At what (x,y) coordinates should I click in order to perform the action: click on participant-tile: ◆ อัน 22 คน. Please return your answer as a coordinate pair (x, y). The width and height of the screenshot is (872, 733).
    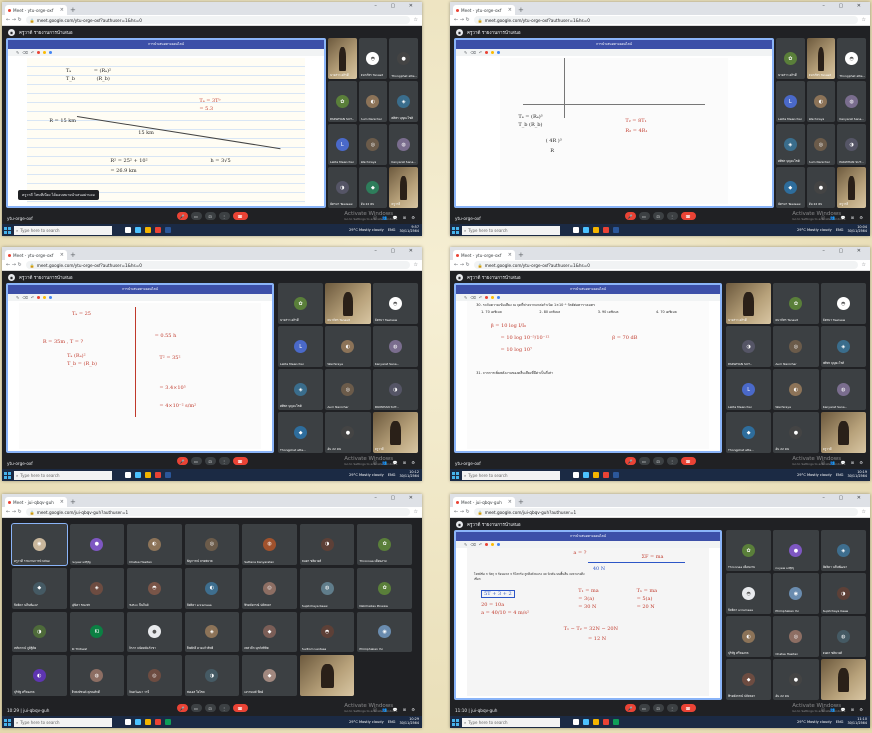
    Looking at the image, I should click on (373, 187).